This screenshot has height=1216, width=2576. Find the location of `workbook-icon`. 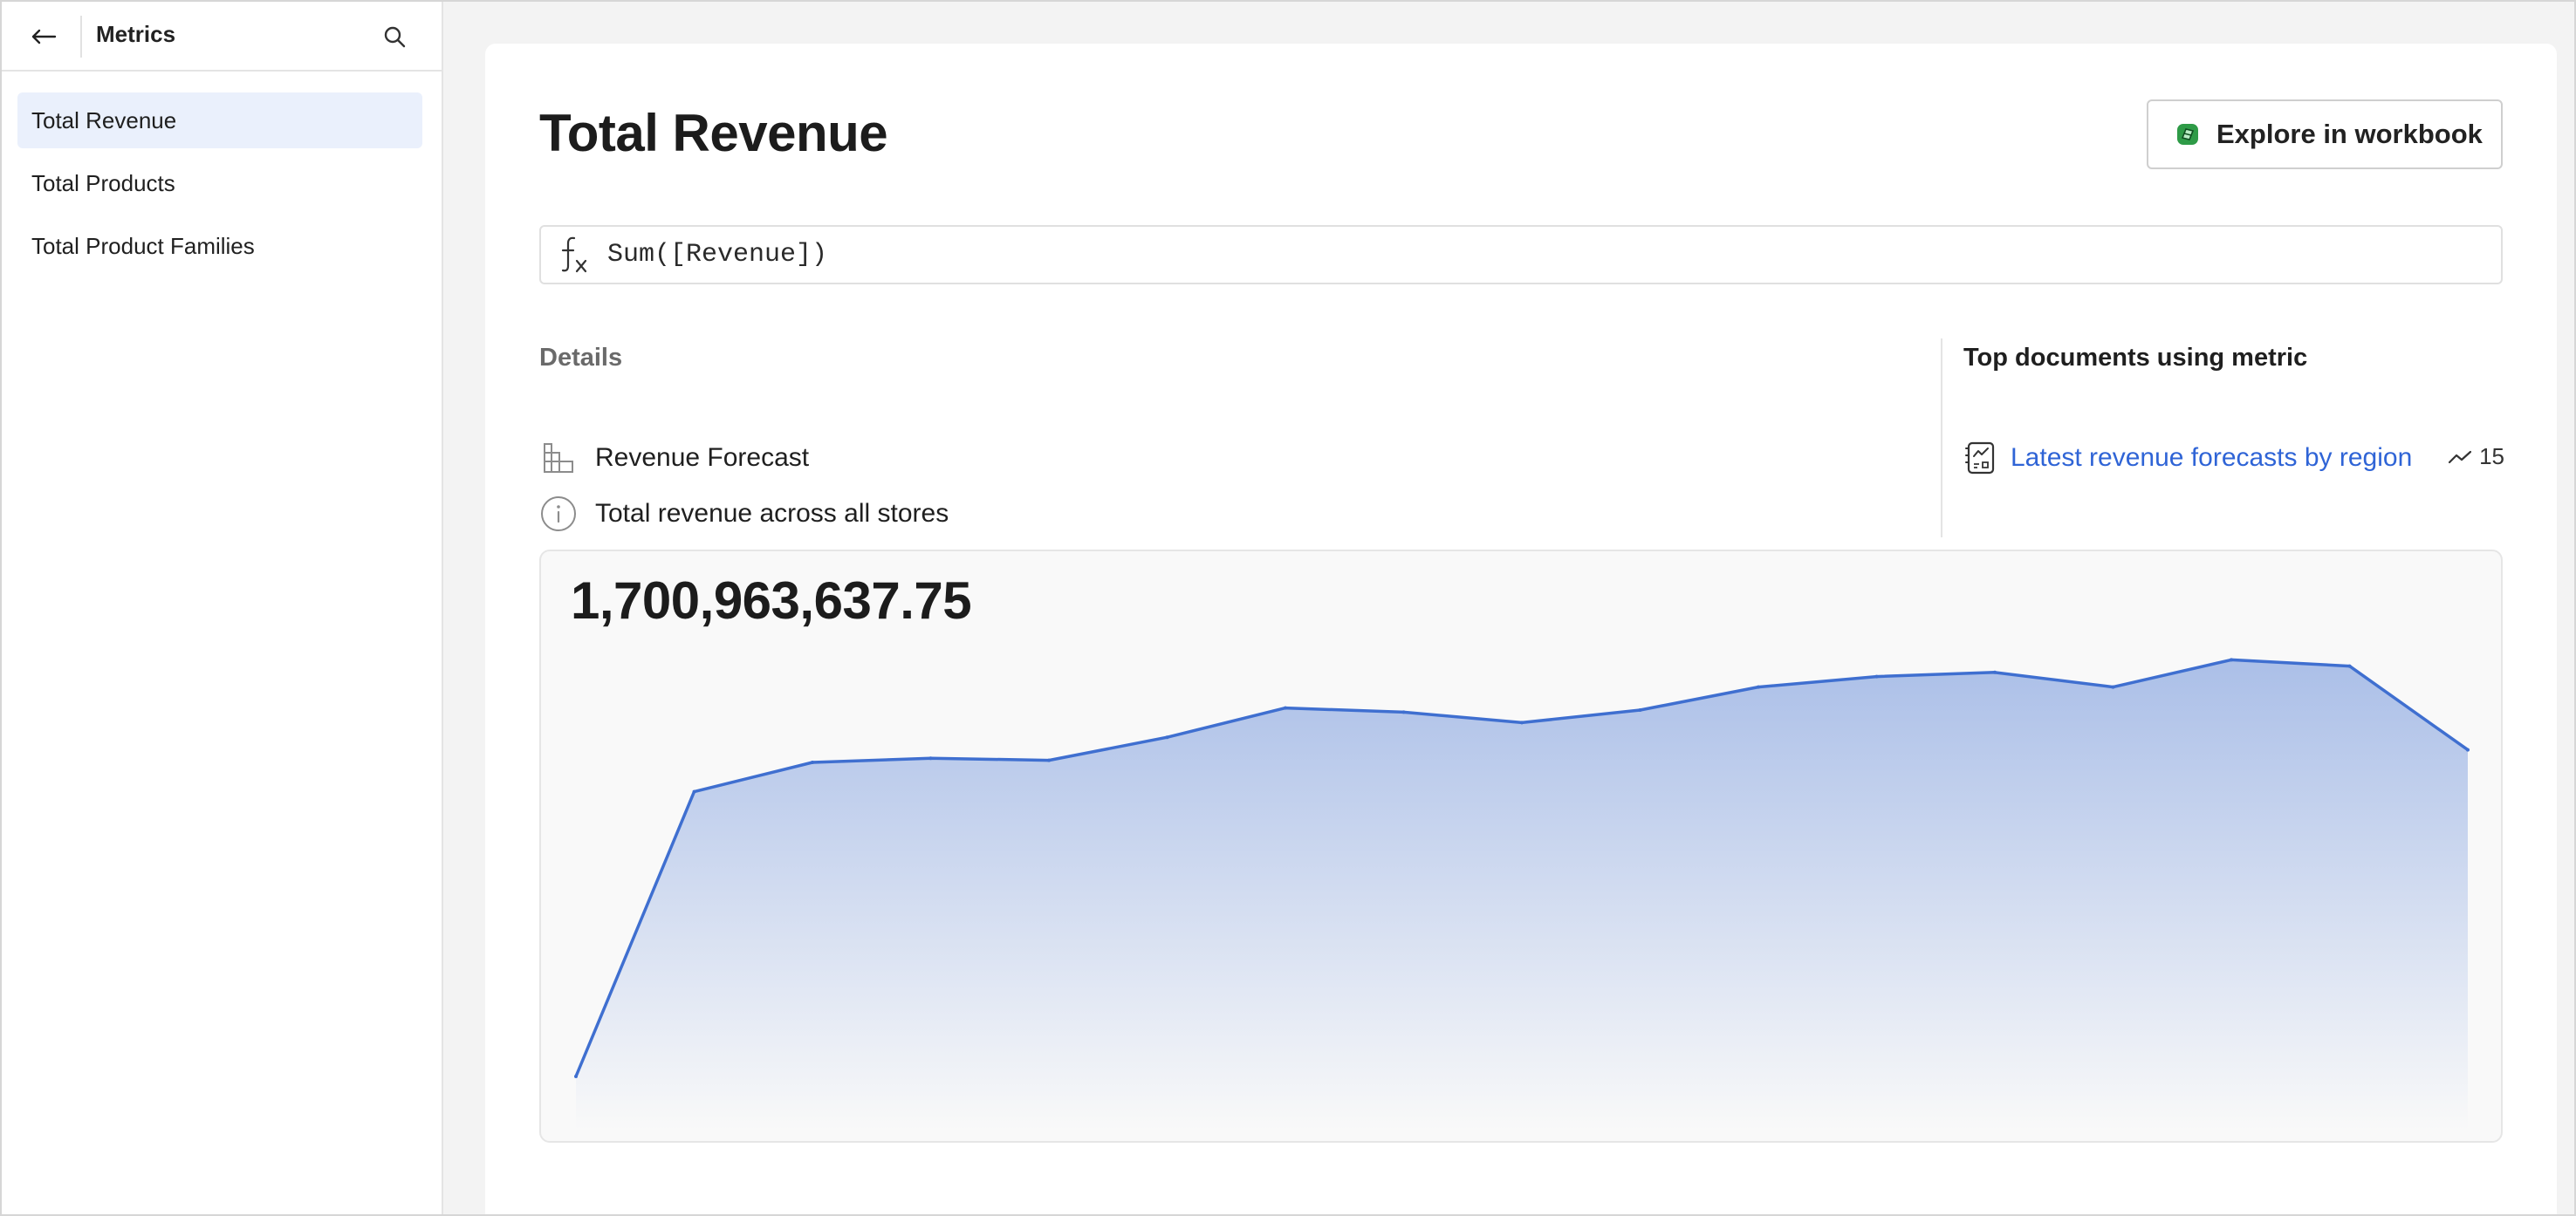

workbook-icon is located at coordinates (2188, 134).